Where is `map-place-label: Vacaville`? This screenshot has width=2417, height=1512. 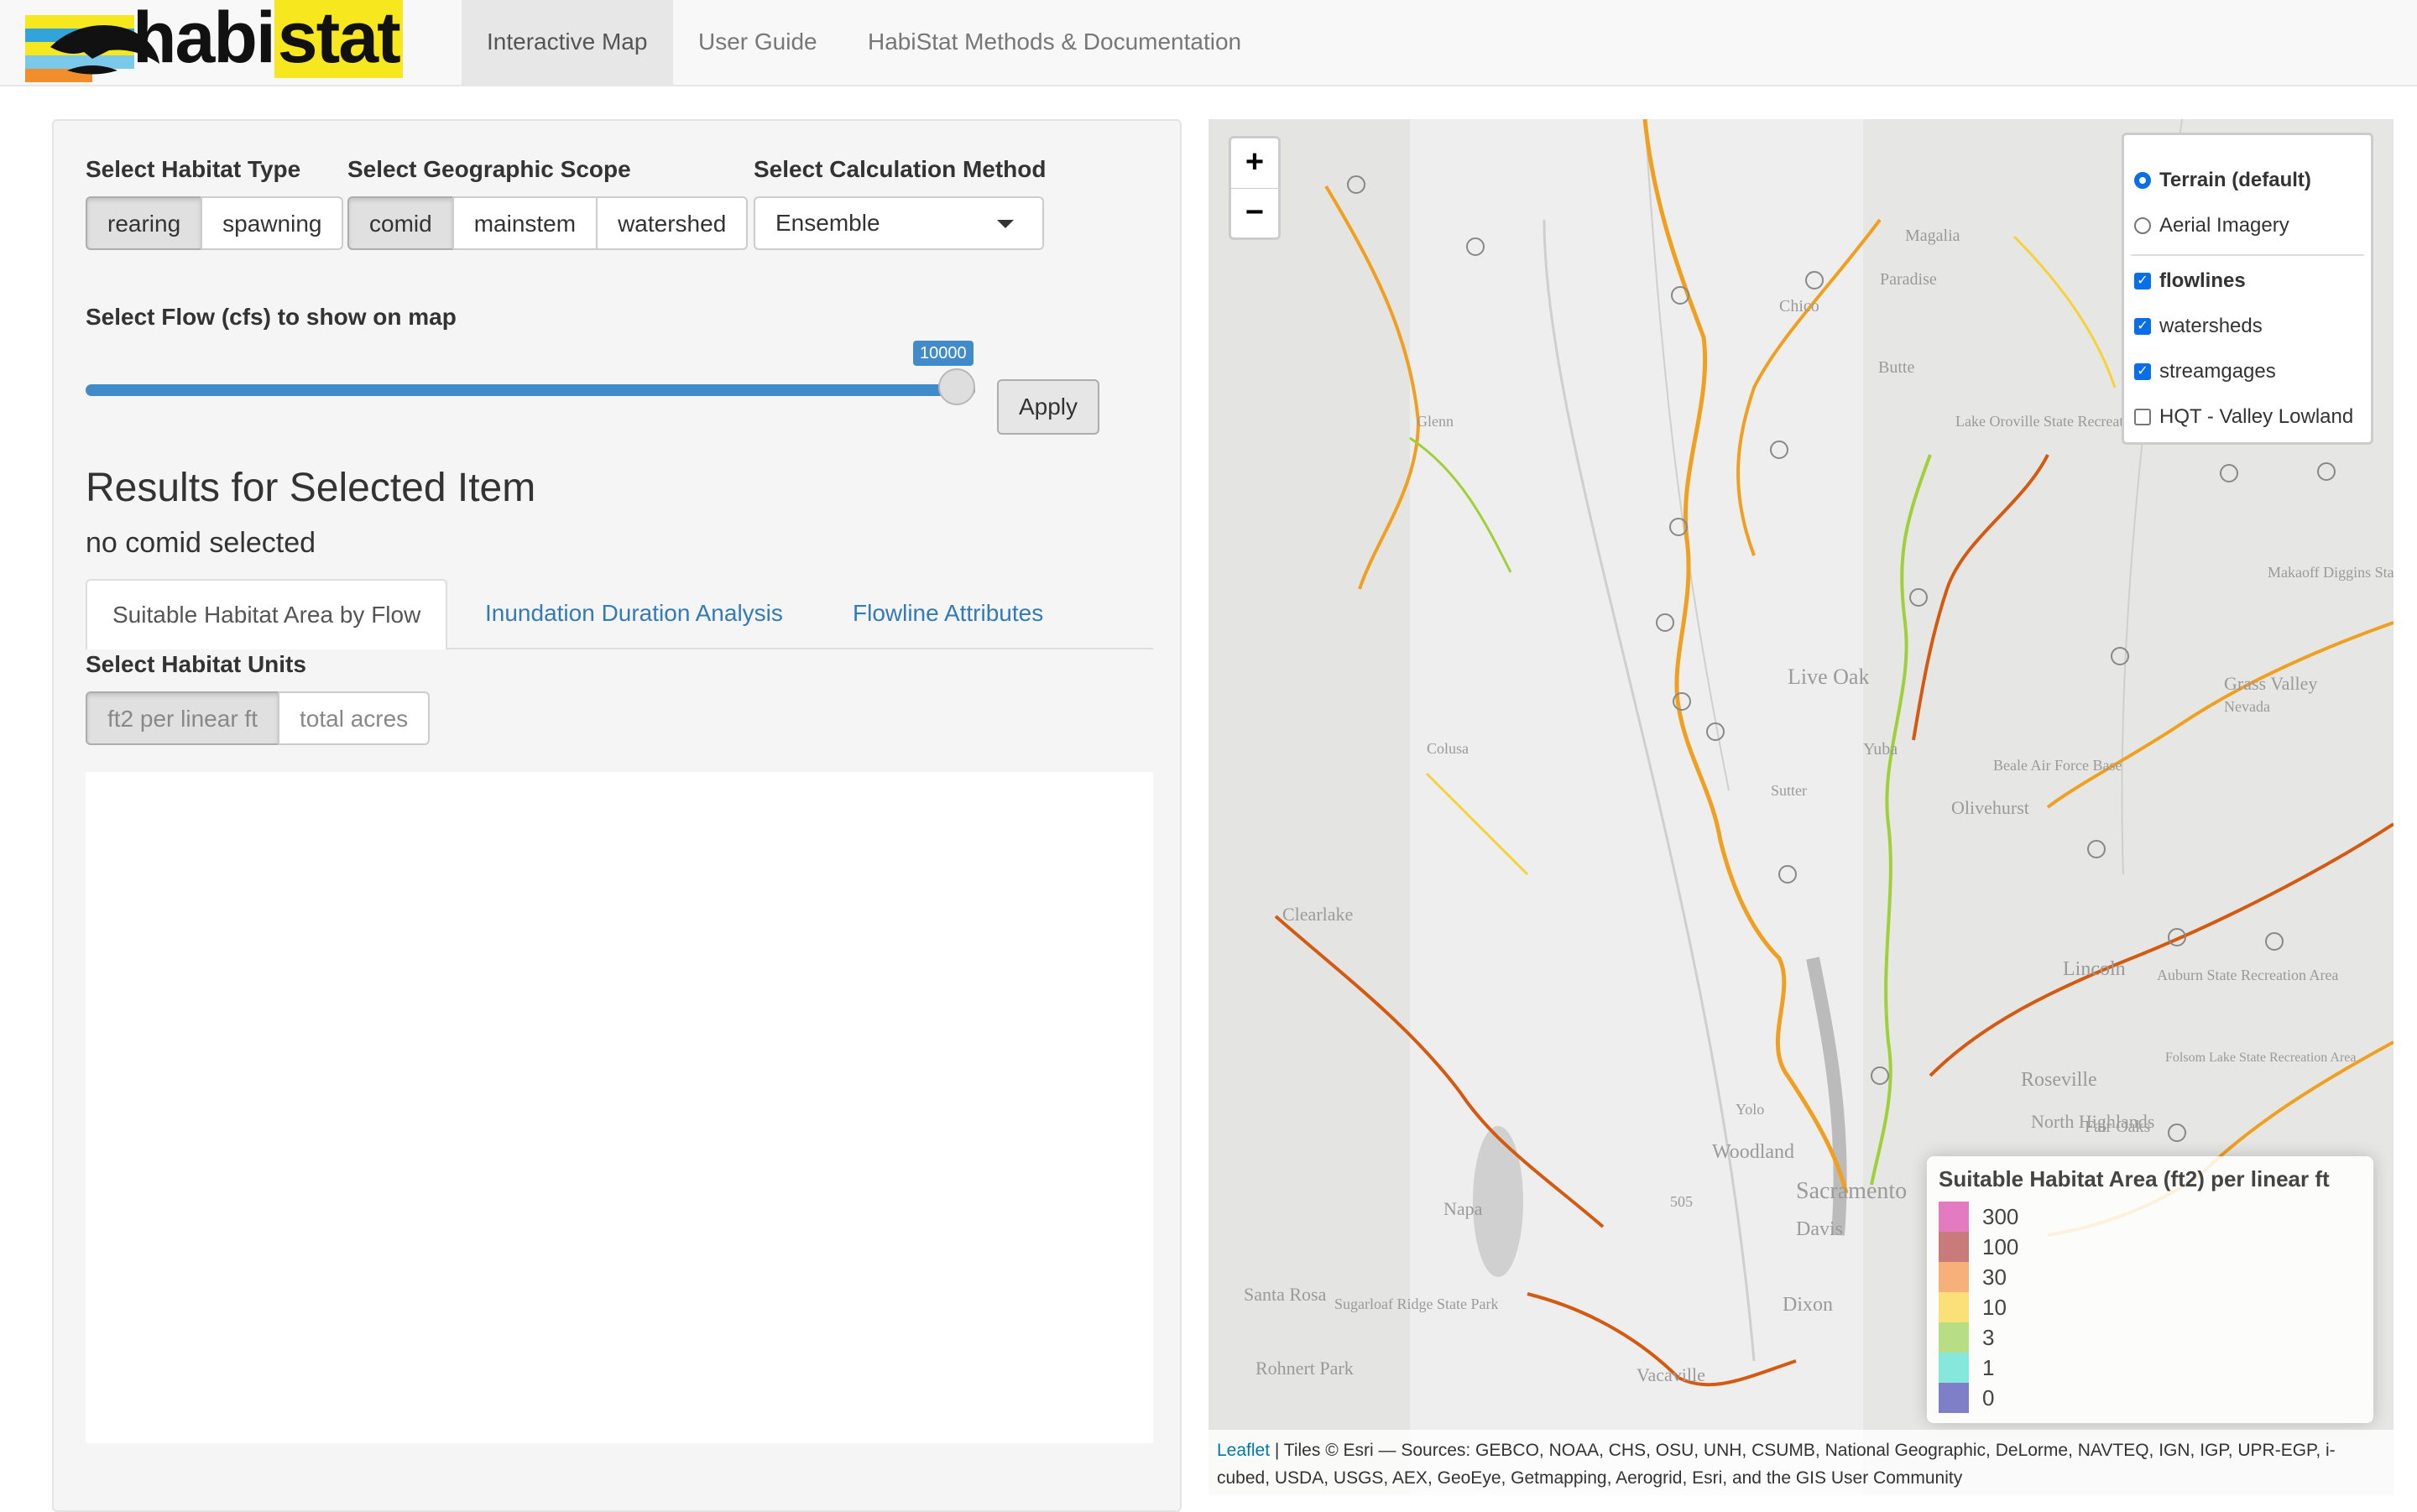 map-place-label: Vacaville is located at coordinates (1671, 1375).